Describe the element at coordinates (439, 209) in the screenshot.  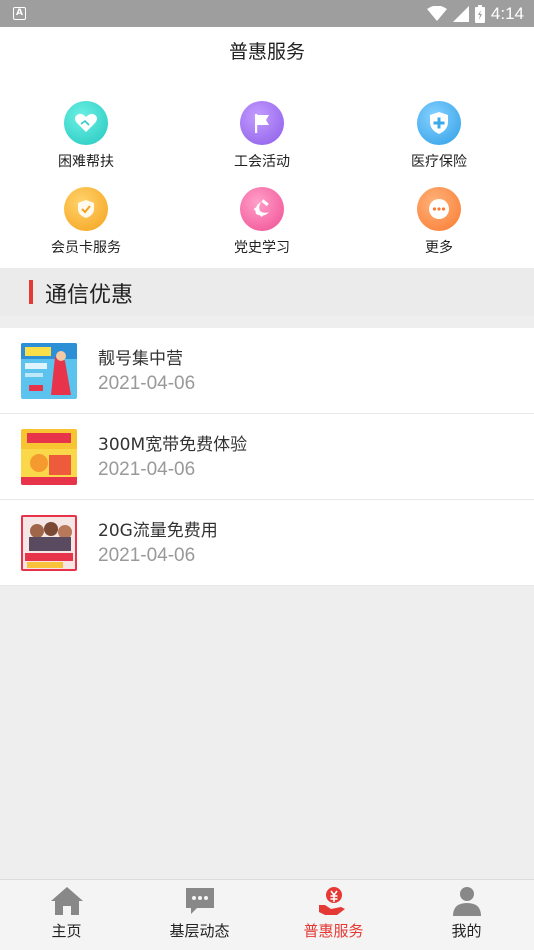
I see `more-icon` at that location.